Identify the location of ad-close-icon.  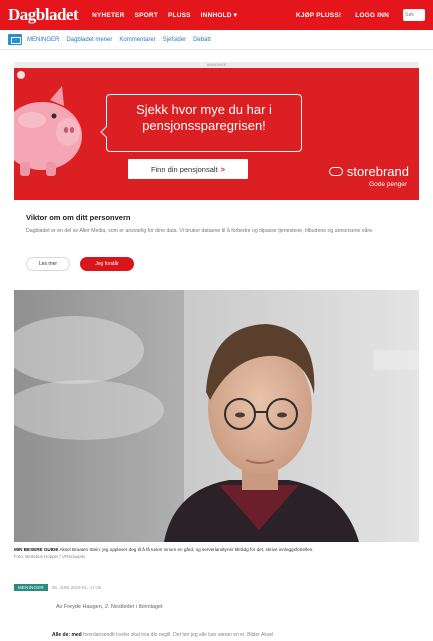
(21, 75).